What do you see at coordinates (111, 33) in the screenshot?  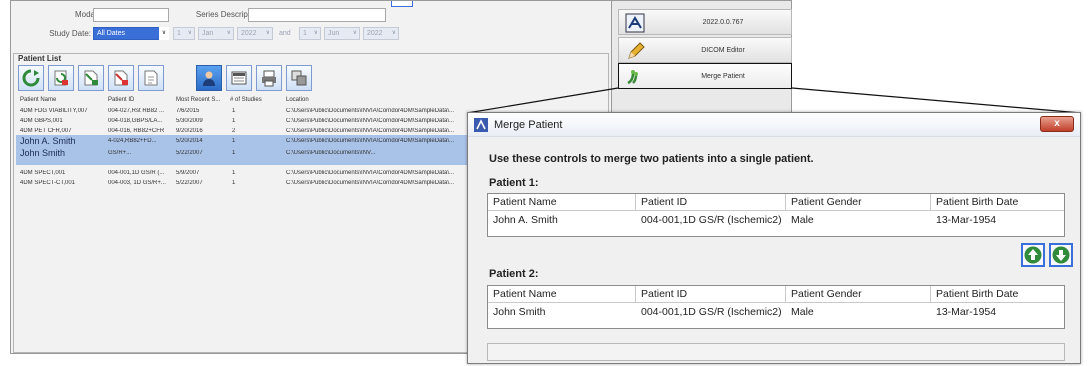 I see `study-date-value: All Dates` at bounding box center [111, 33].